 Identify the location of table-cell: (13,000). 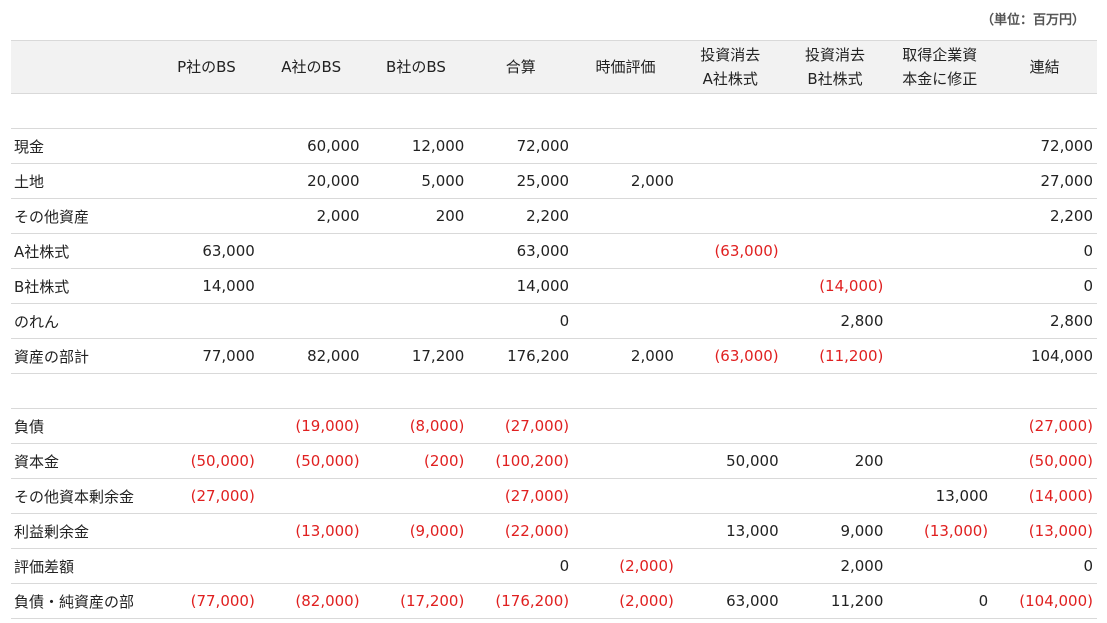
(1044, 531).